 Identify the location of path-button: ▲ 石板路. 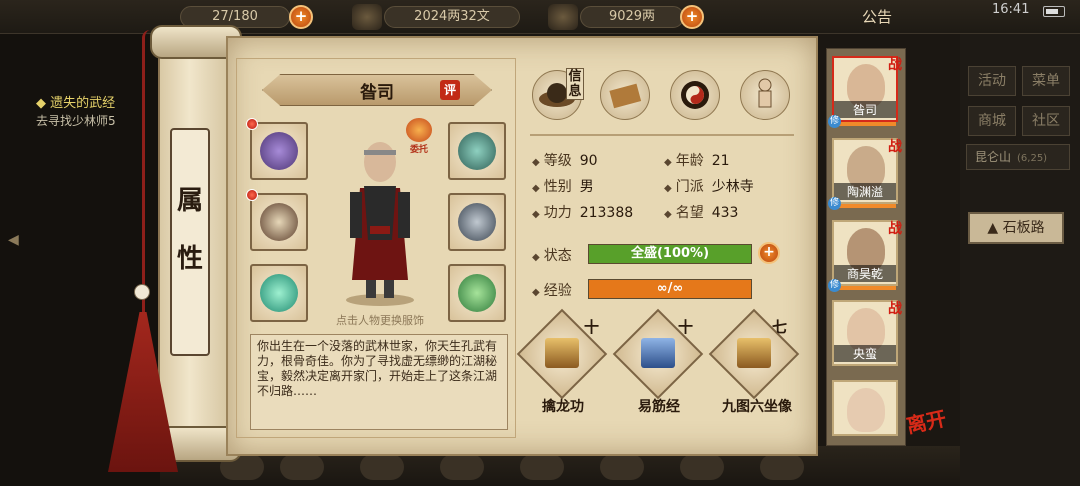
(1016, 228).